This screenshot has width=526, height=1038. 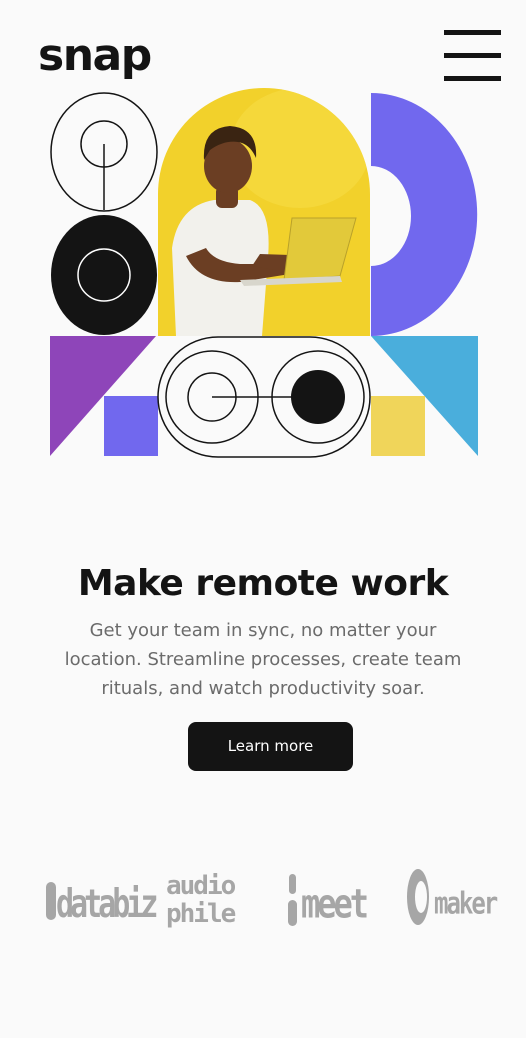 I want to click on audiophile-label: audio phile, so click(x=201, y=900).